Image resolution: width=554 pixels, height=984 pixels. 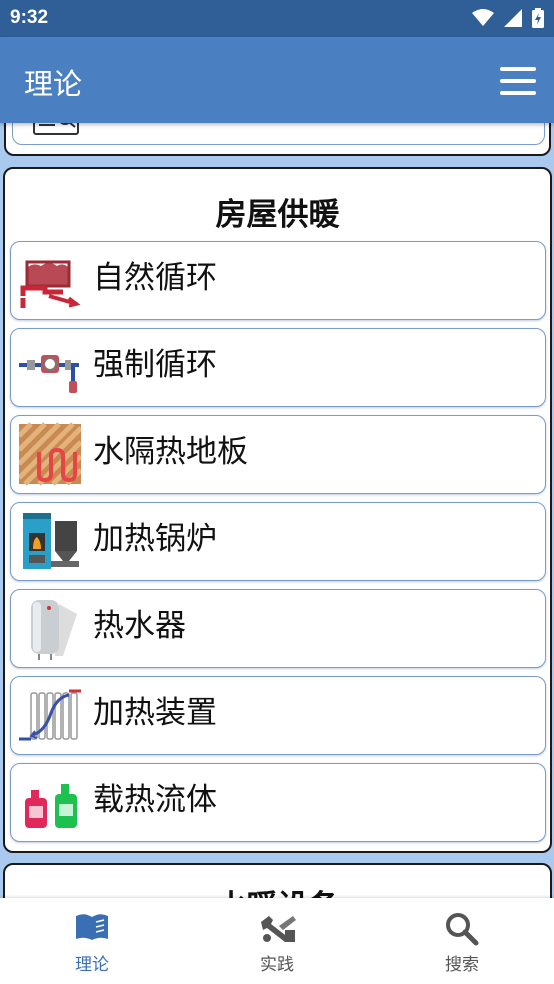 I want to click on battery-icon, so click(x=538, y=18).